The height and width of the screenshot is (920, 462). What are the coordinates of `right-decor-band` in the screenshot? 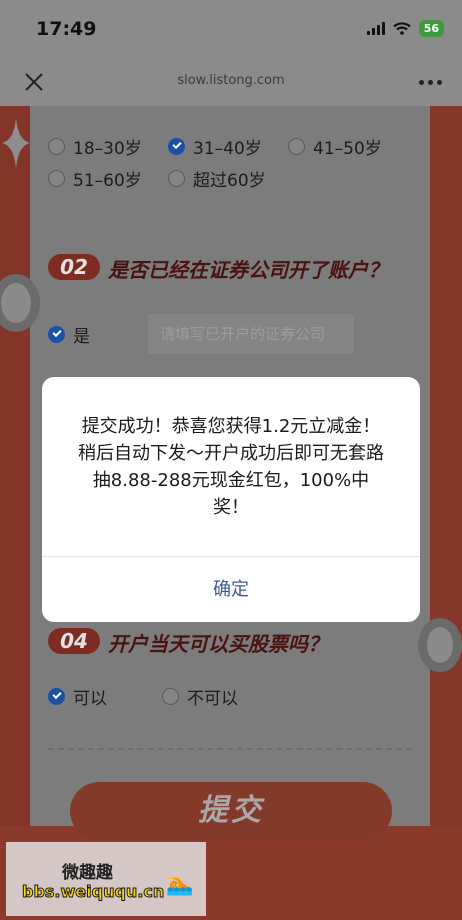 It's located at (446, 513).